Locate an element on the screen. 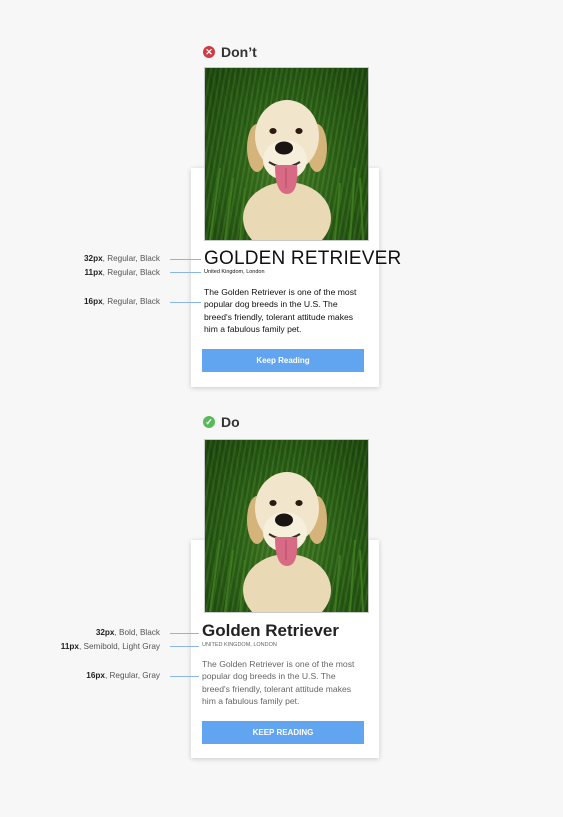 This screenshot has height=817, width=563. dont-heading-label: Don’t is located at coordinates (239, 52).